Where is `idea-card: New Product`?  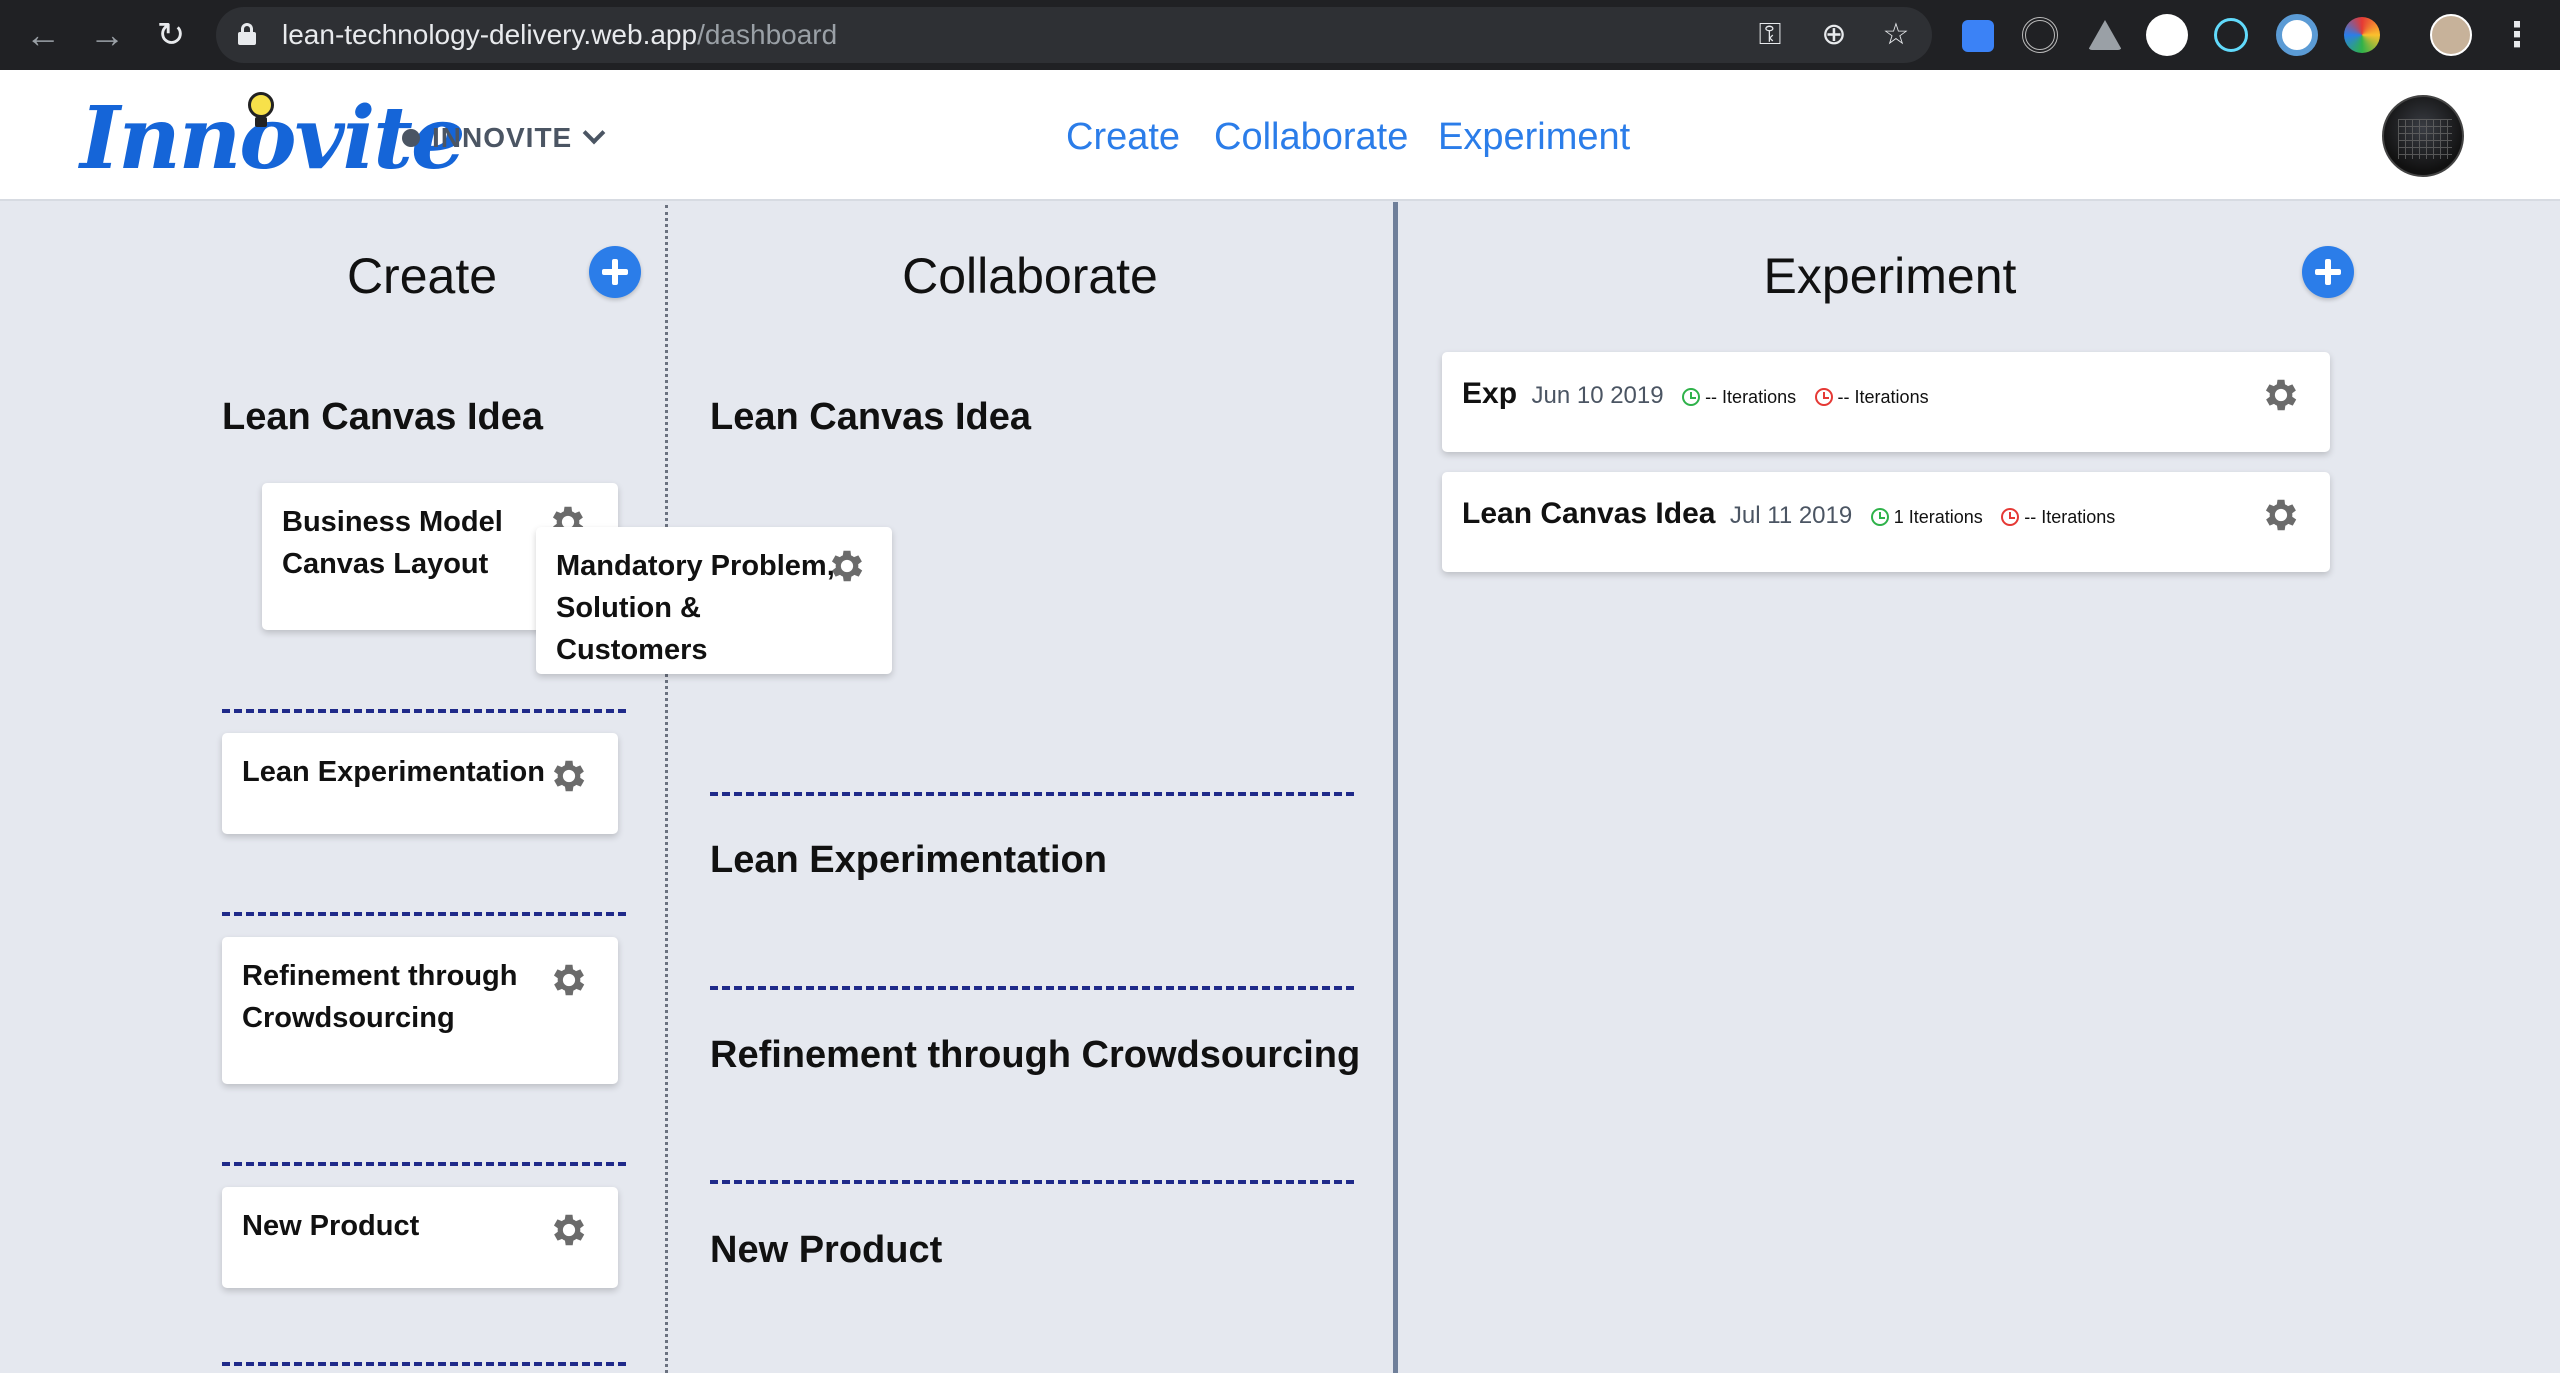 idea-card: New Product is located at coordinates (420, 1237).